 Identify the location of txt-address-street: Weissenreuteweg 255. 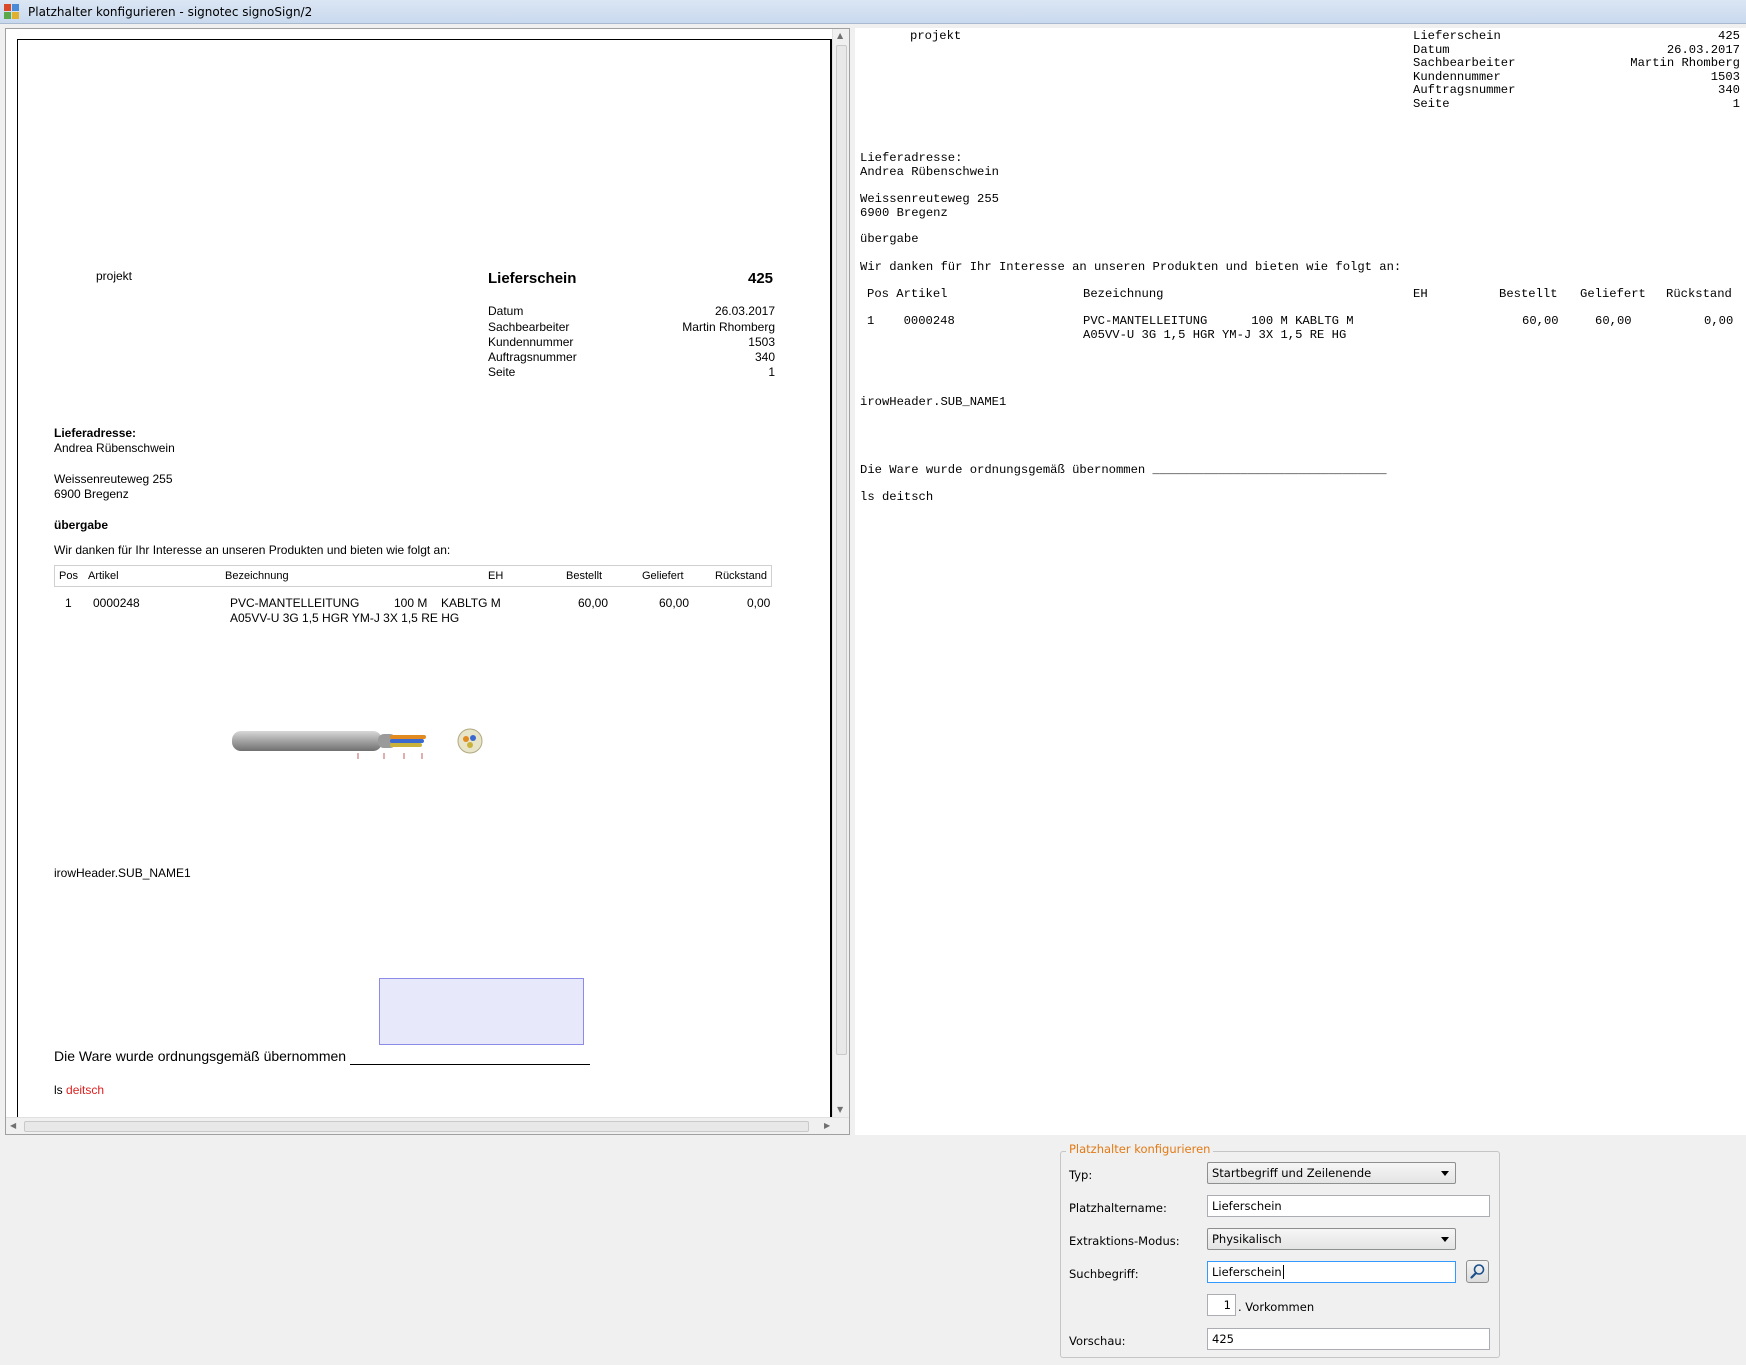
(929, 199).